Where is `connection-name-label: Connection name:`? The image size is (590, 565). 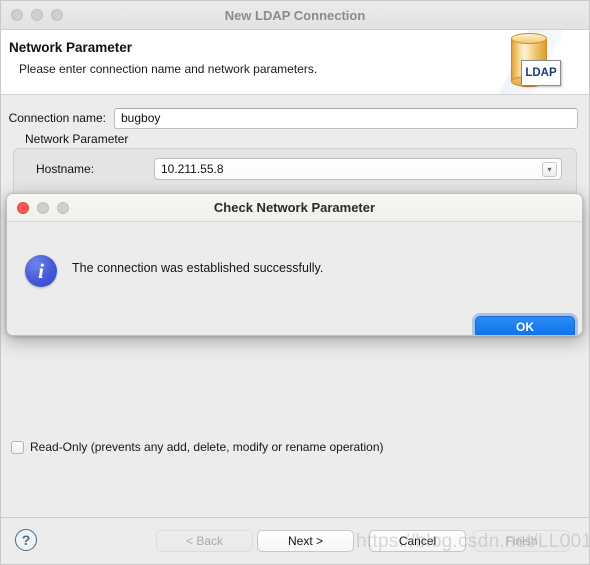 connection-name-label: Connection name: is located at coordinates (57, 118).